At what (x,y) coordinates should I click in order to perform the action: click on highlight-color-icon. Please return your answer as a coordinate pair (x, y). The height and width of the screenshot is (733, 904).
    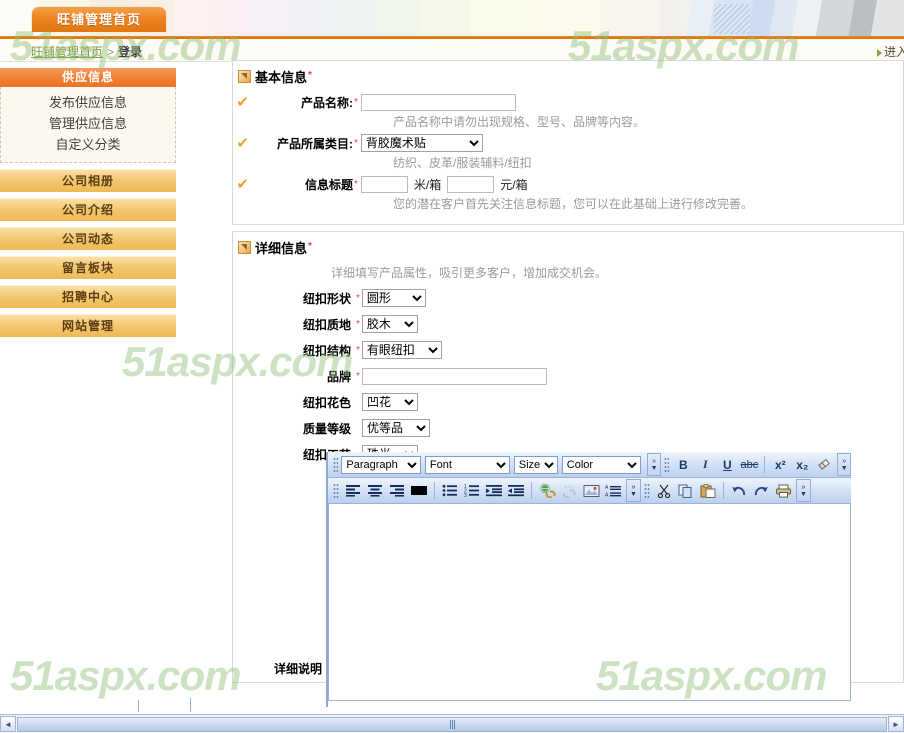
    Looking at the image, I should click on (419, 491).